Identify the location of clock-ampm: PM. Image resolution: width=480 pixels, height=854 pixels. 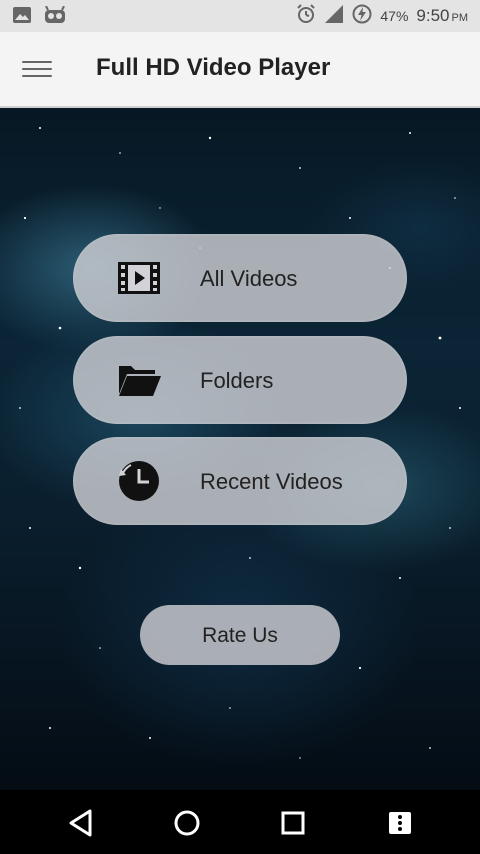
(460, 18).